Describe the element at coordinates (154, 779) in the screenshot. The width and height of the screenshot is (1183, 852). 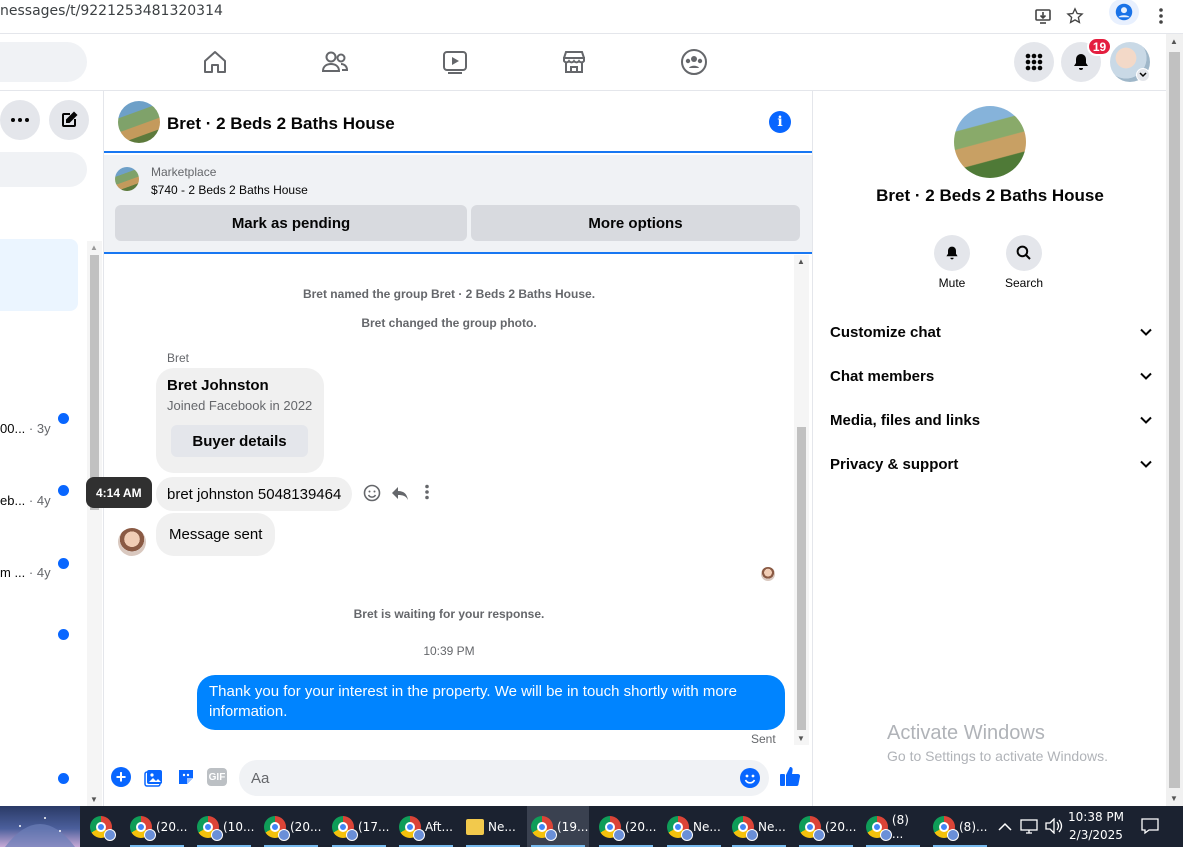
I see `photo-icon` at that location.